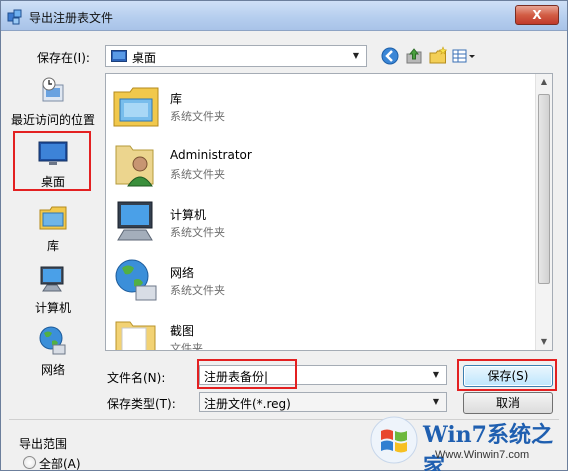 The image size is (568, 471). What do you see at coordinates (182, 273) in the screenshot?
I see `file-name: 网络` at bounding box center [182, 273].